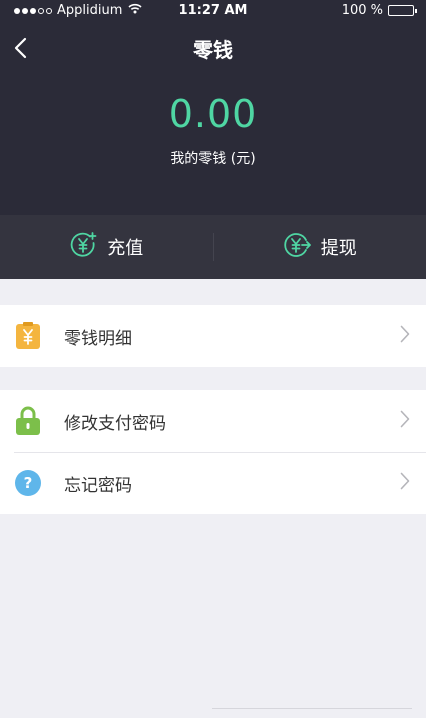  I want to click on menu-item-change-password: 修改支付密码, so click(213, 421).